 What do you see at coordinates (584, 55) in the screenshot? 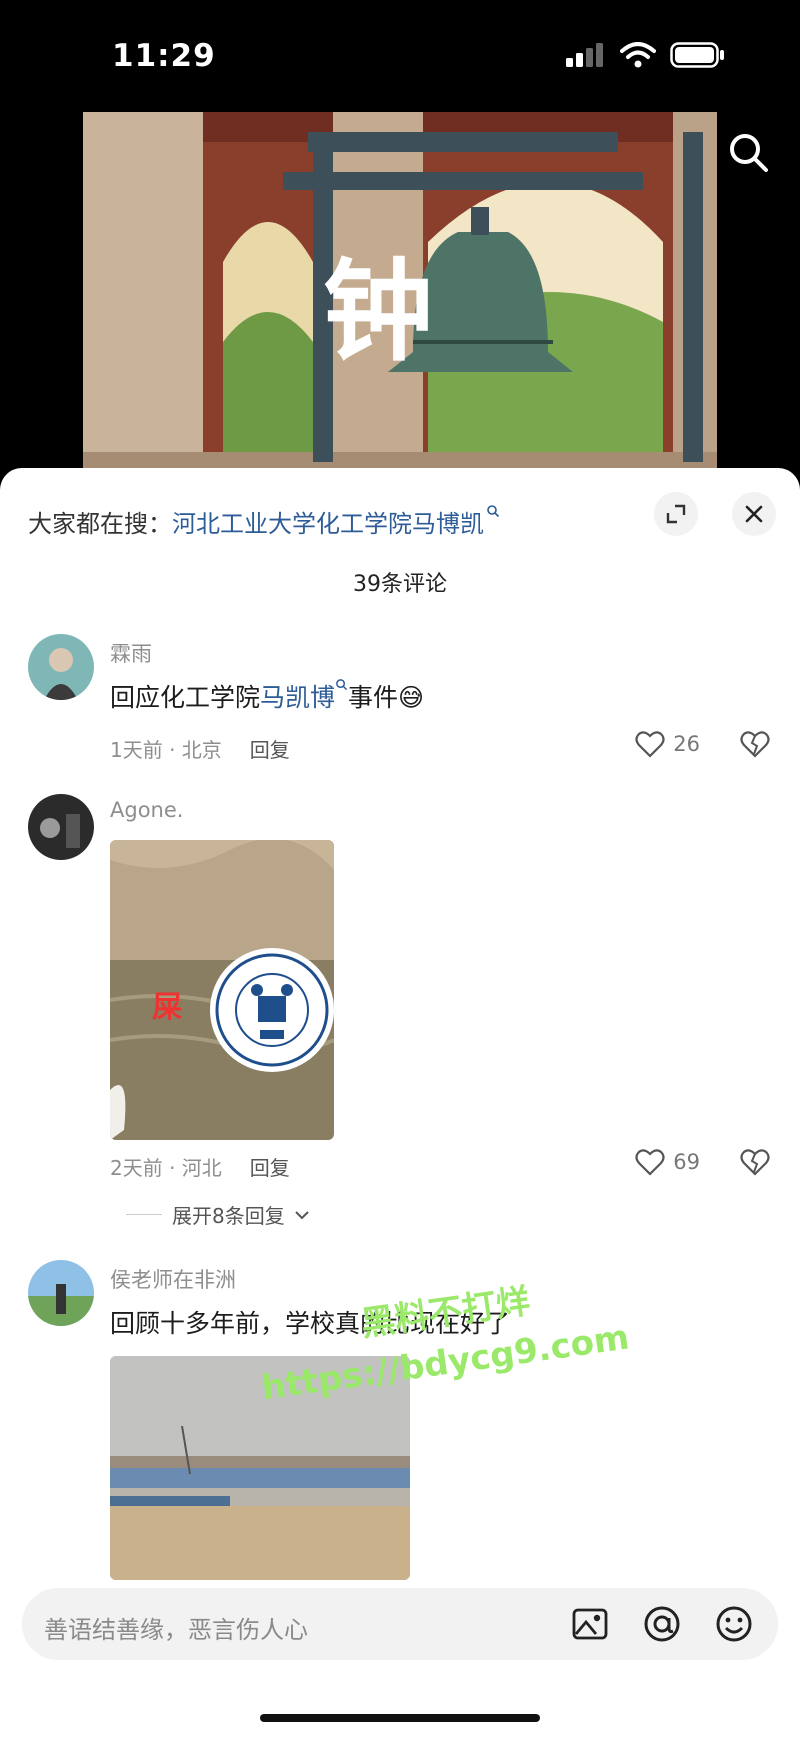
I see `signal-icon` at bounding box center [584, 55].